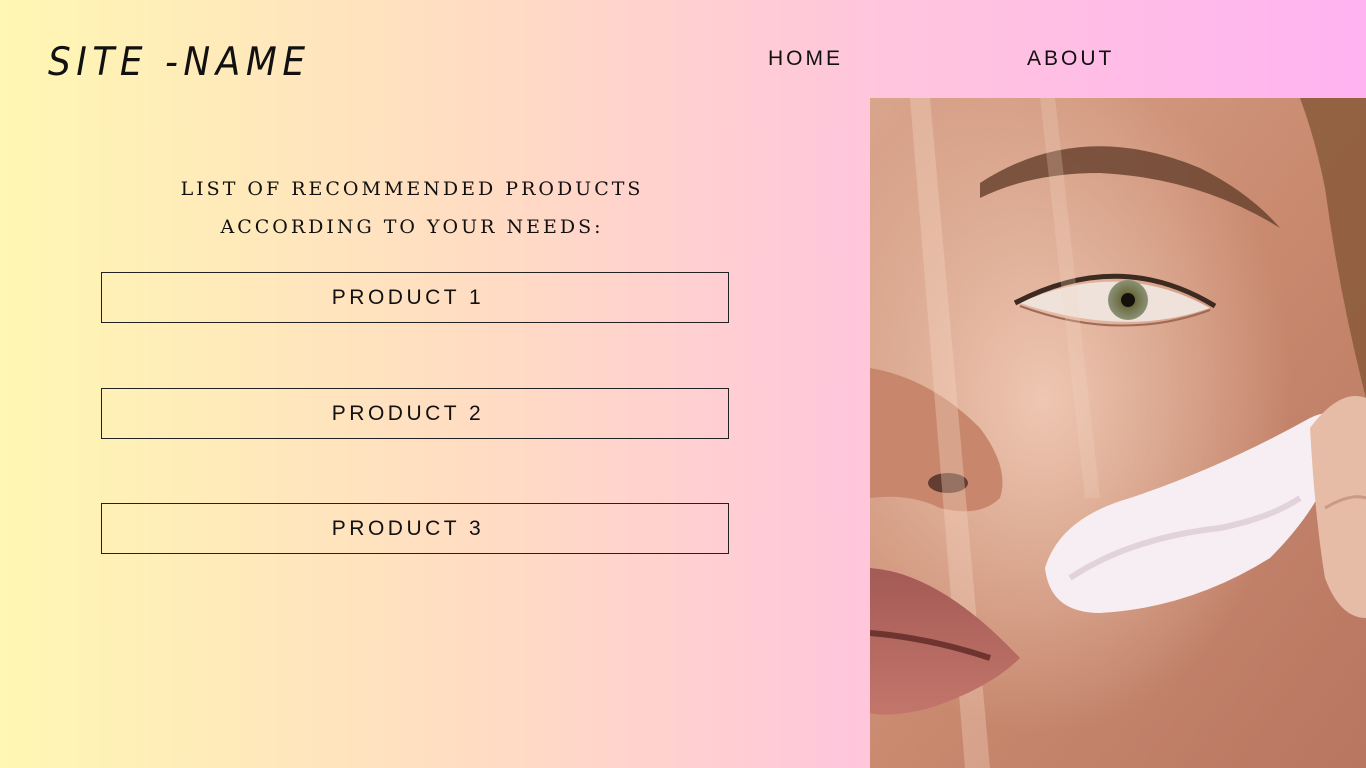 This screenshot has width=1366, height=768. Describe the element at coordinates (415, 528) in the screenshot. I see `product-3-button: PRODUCT 3` at that location.